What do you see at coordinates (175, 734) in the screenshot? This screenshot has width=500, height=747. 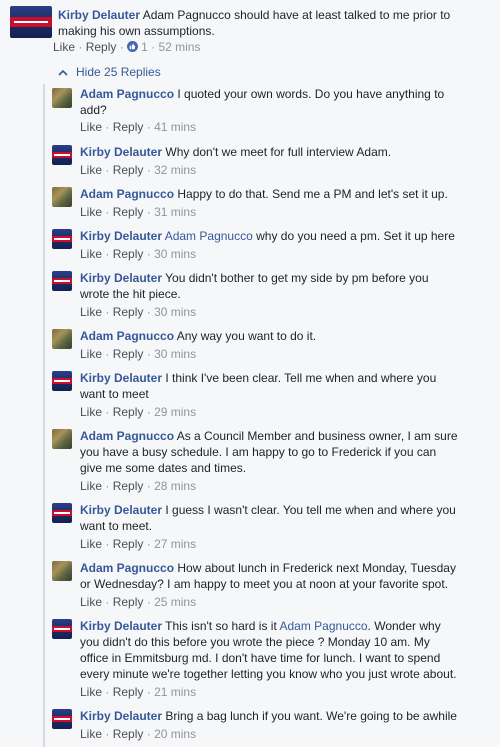 I see `timestamp: 20 mins` at bounding box center [175, 734].